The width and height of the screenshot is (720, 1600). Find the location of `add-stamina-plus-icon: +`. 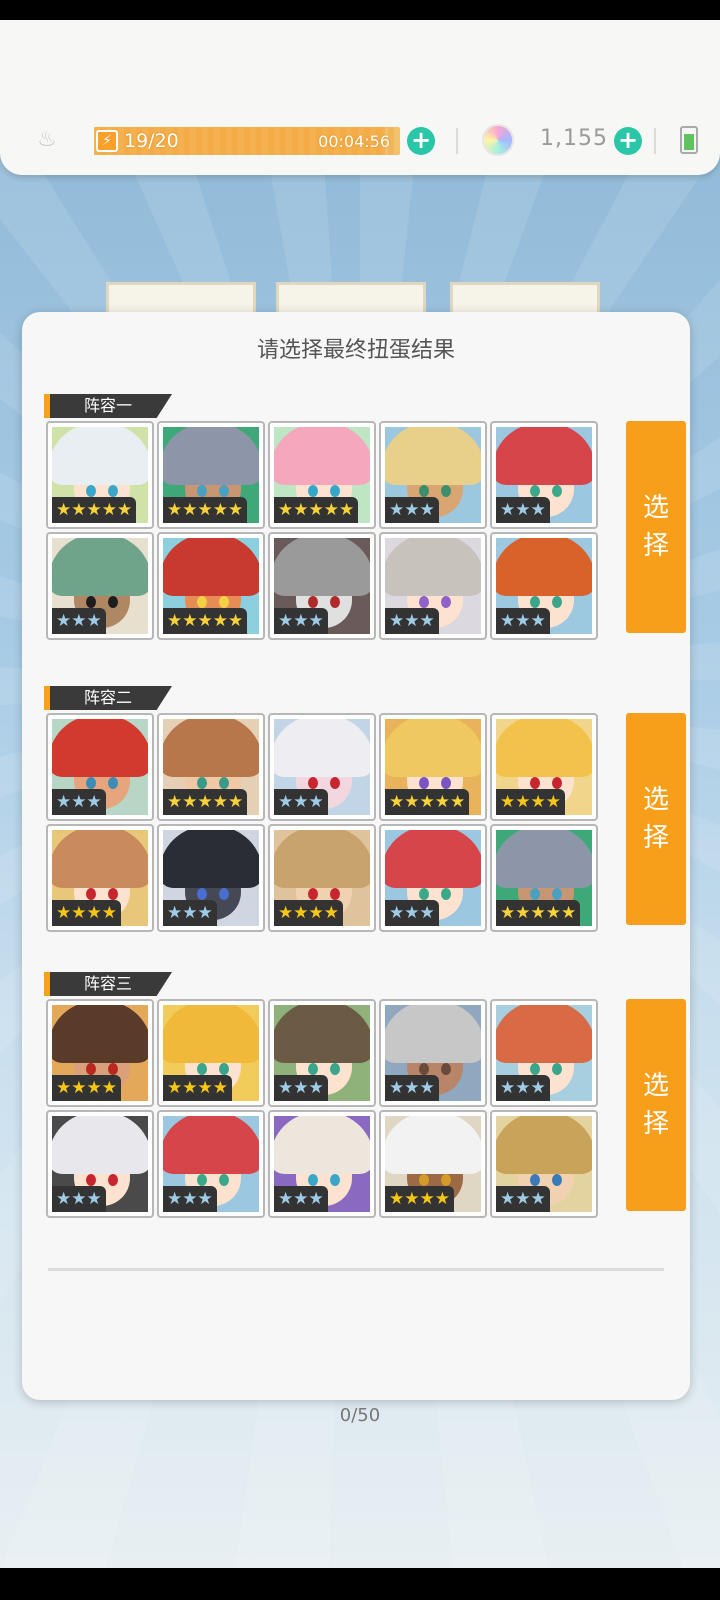

add-stamina-plus-icon: + is located at coordinates (421, 141).